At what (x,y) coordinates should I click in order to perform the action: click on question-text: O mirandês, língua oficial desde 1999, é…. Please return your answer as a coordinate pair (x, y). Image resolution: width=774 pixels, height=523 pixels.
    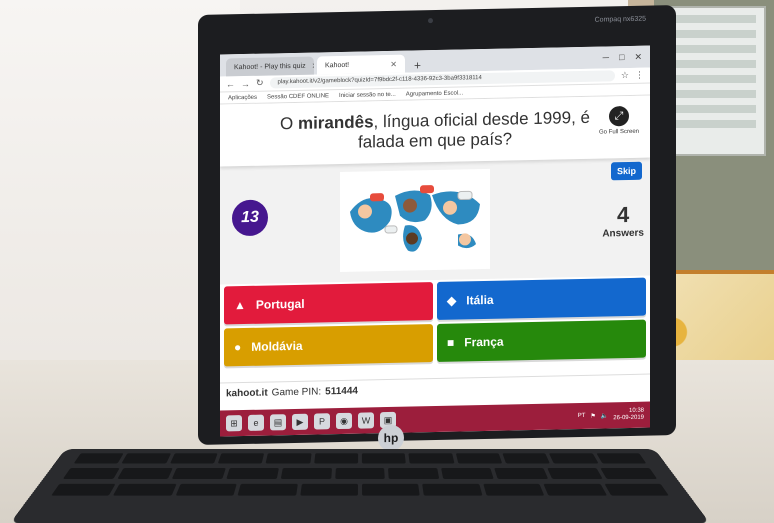
    Looking at the image, I should click on (435, 130).